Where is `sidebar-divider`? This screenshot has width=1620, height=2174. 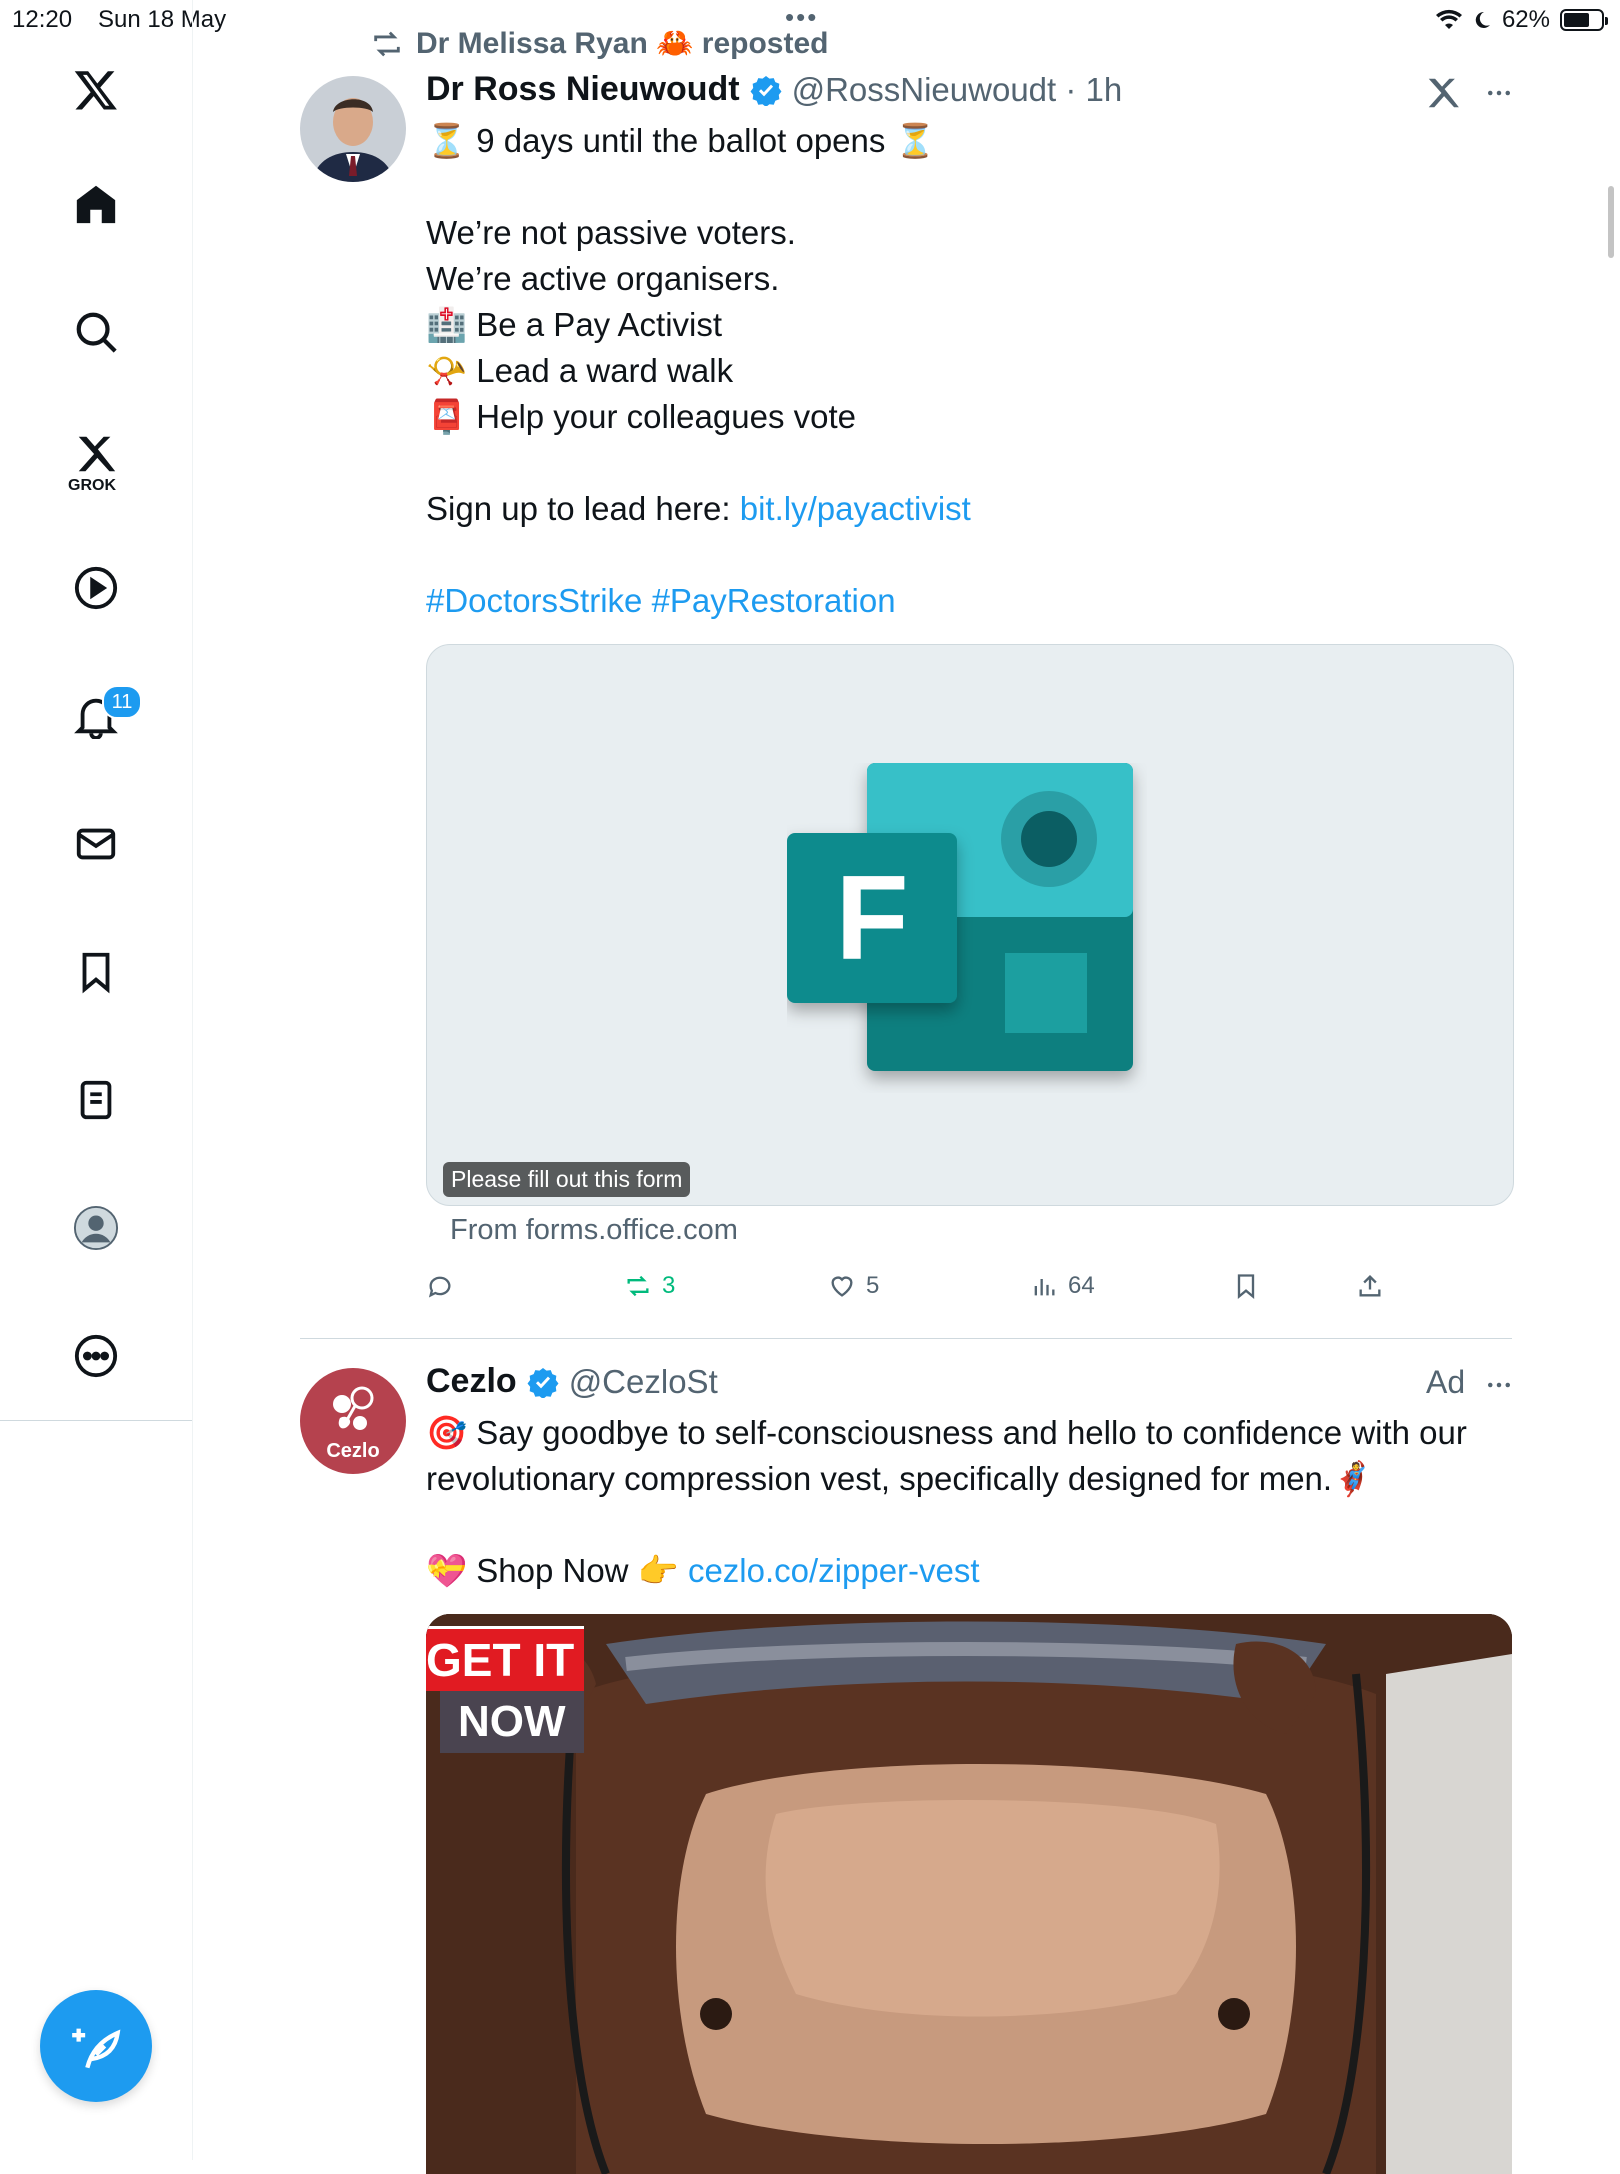 sidebar-divider is located at coordinates (96, 1420).